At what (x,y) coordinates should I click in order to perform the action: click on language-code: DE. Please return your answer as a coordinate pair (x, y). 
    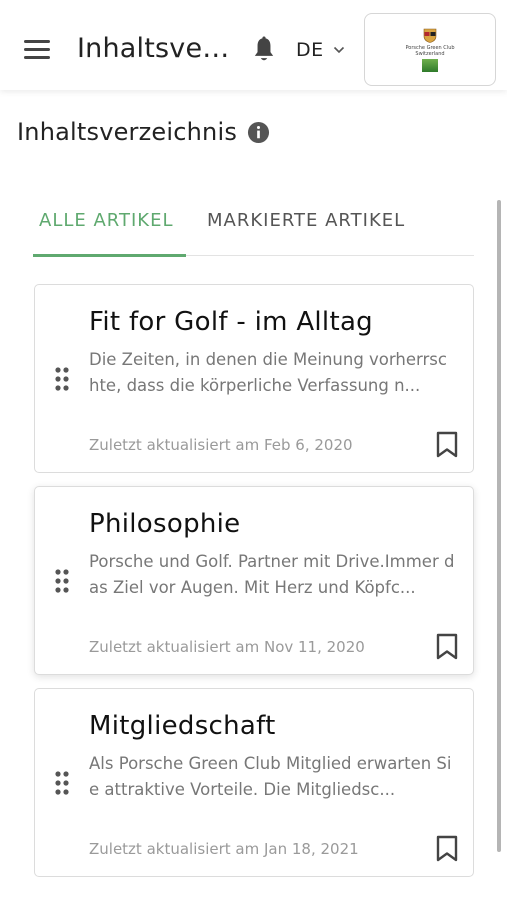
    Looking at the image, I should click on (310, 50).